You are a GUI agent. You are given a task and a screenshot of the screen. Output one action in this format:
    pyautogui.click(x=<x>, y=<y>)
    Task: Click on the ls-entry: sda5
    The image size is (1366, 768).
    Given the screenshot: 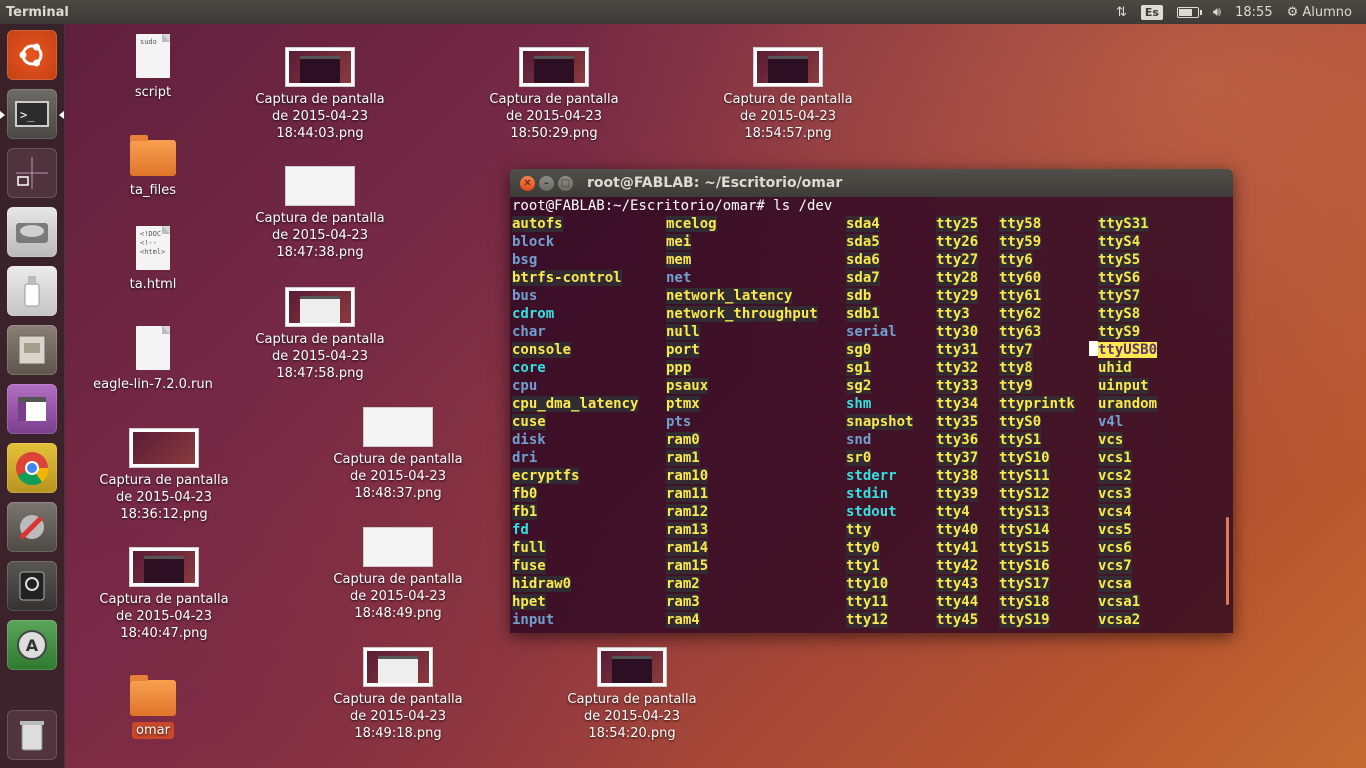 What is the action you would take?
    pyautogui.click(x=863, y=242)
    